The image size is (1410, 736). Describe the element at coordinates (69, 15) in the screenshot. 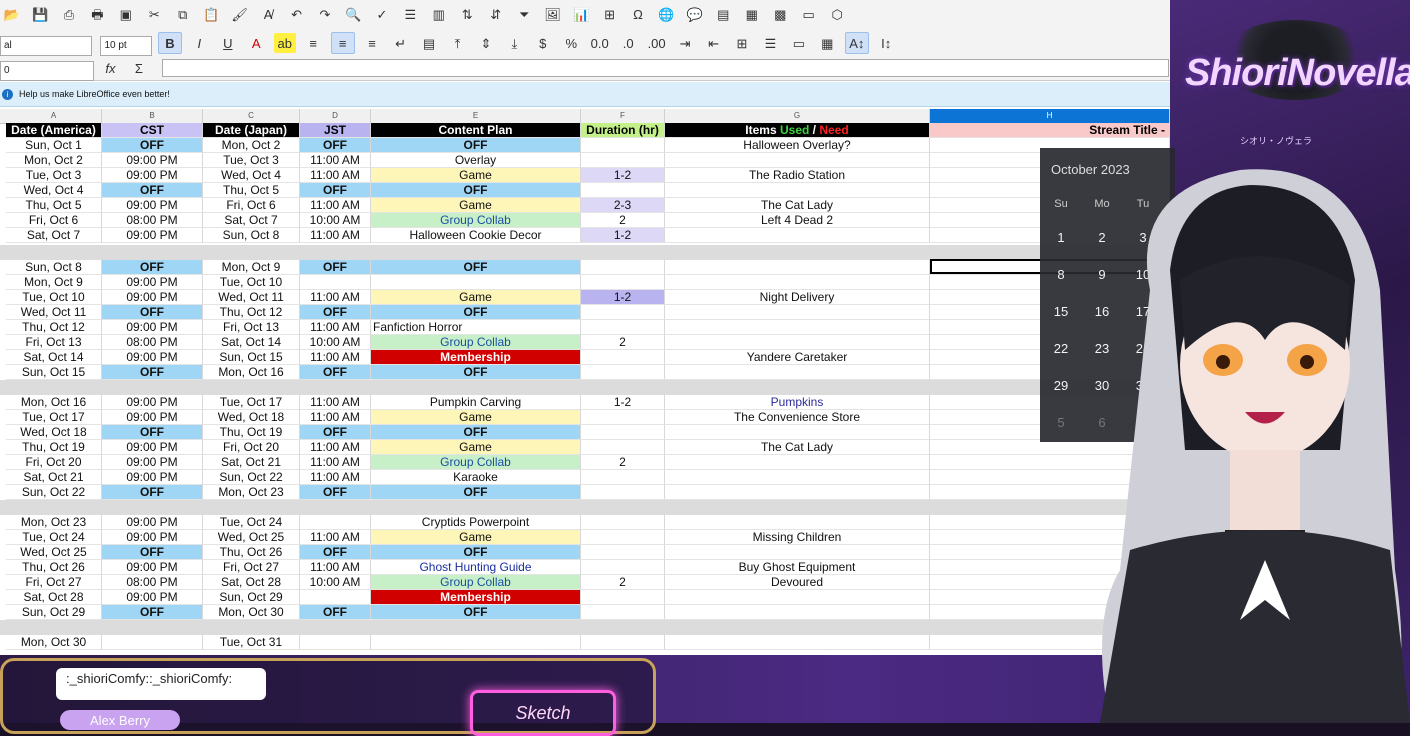

I see `export-pdf-icon: ⎙` at that location.